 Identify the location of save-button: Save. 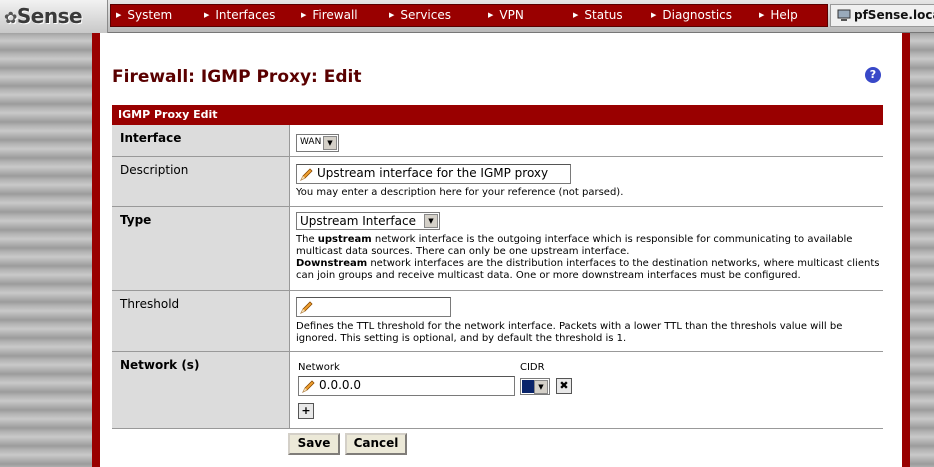
(314, 444).